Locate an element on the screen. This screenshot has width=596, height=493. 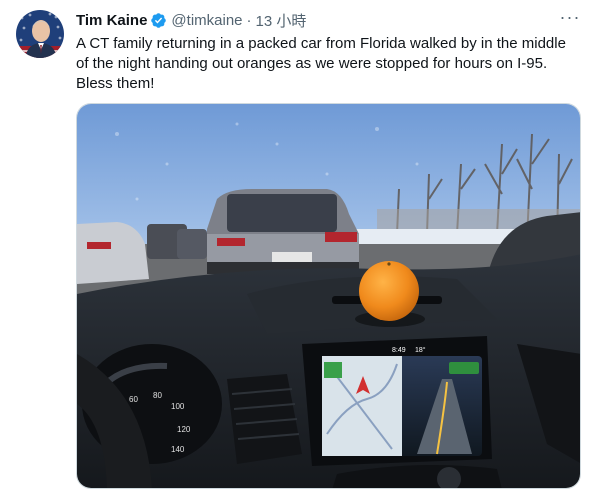
verified-badge-icon is located at coordinates (159, 20).